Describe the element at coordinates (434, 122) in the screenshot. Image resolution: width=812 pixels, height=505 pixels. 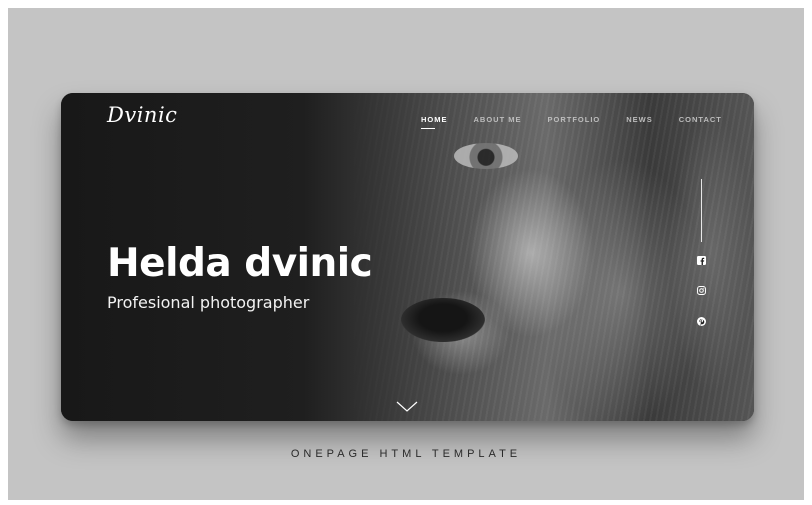
I see `nav-item-home: HOME` at that location.